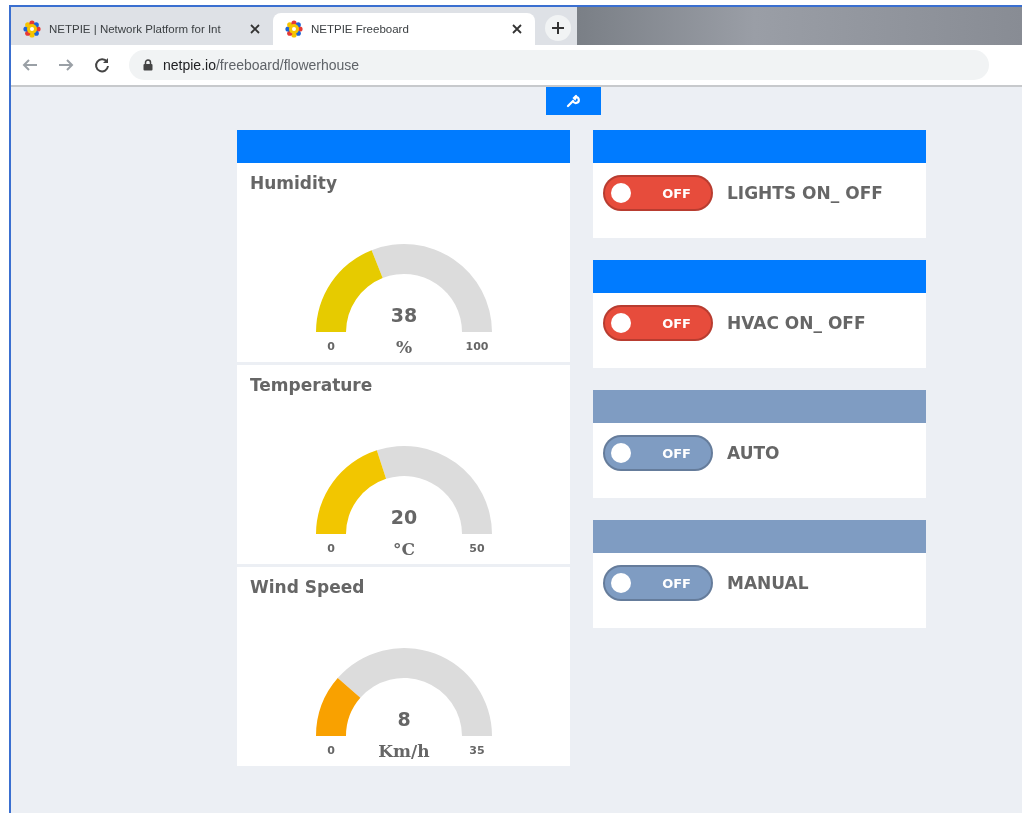  Describe the element at coordinates (307, 587) in the screenshot. I see `gauge-title: Wind Speed` at that location.